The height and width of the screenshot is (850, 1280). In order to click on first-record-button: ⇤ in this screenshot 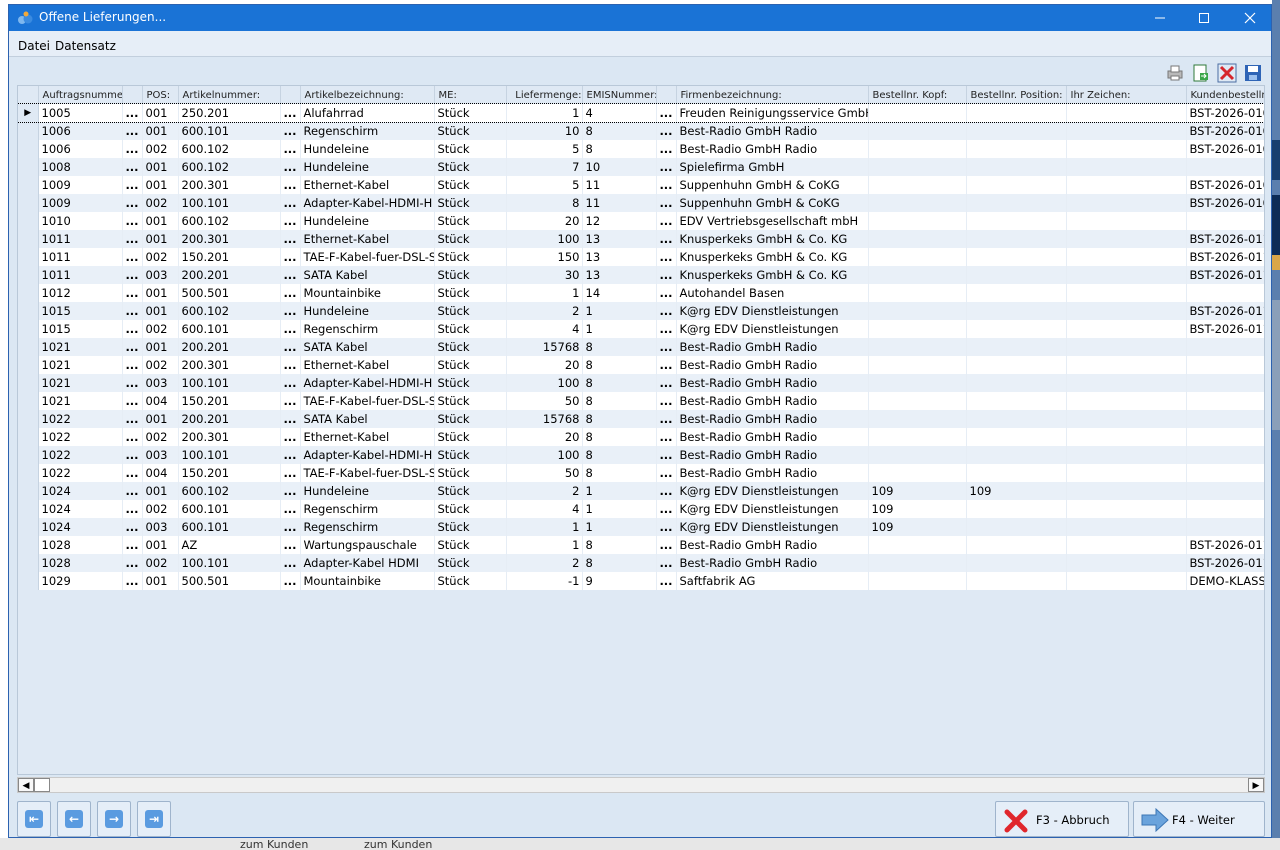, I will do `click(34, 819)`.